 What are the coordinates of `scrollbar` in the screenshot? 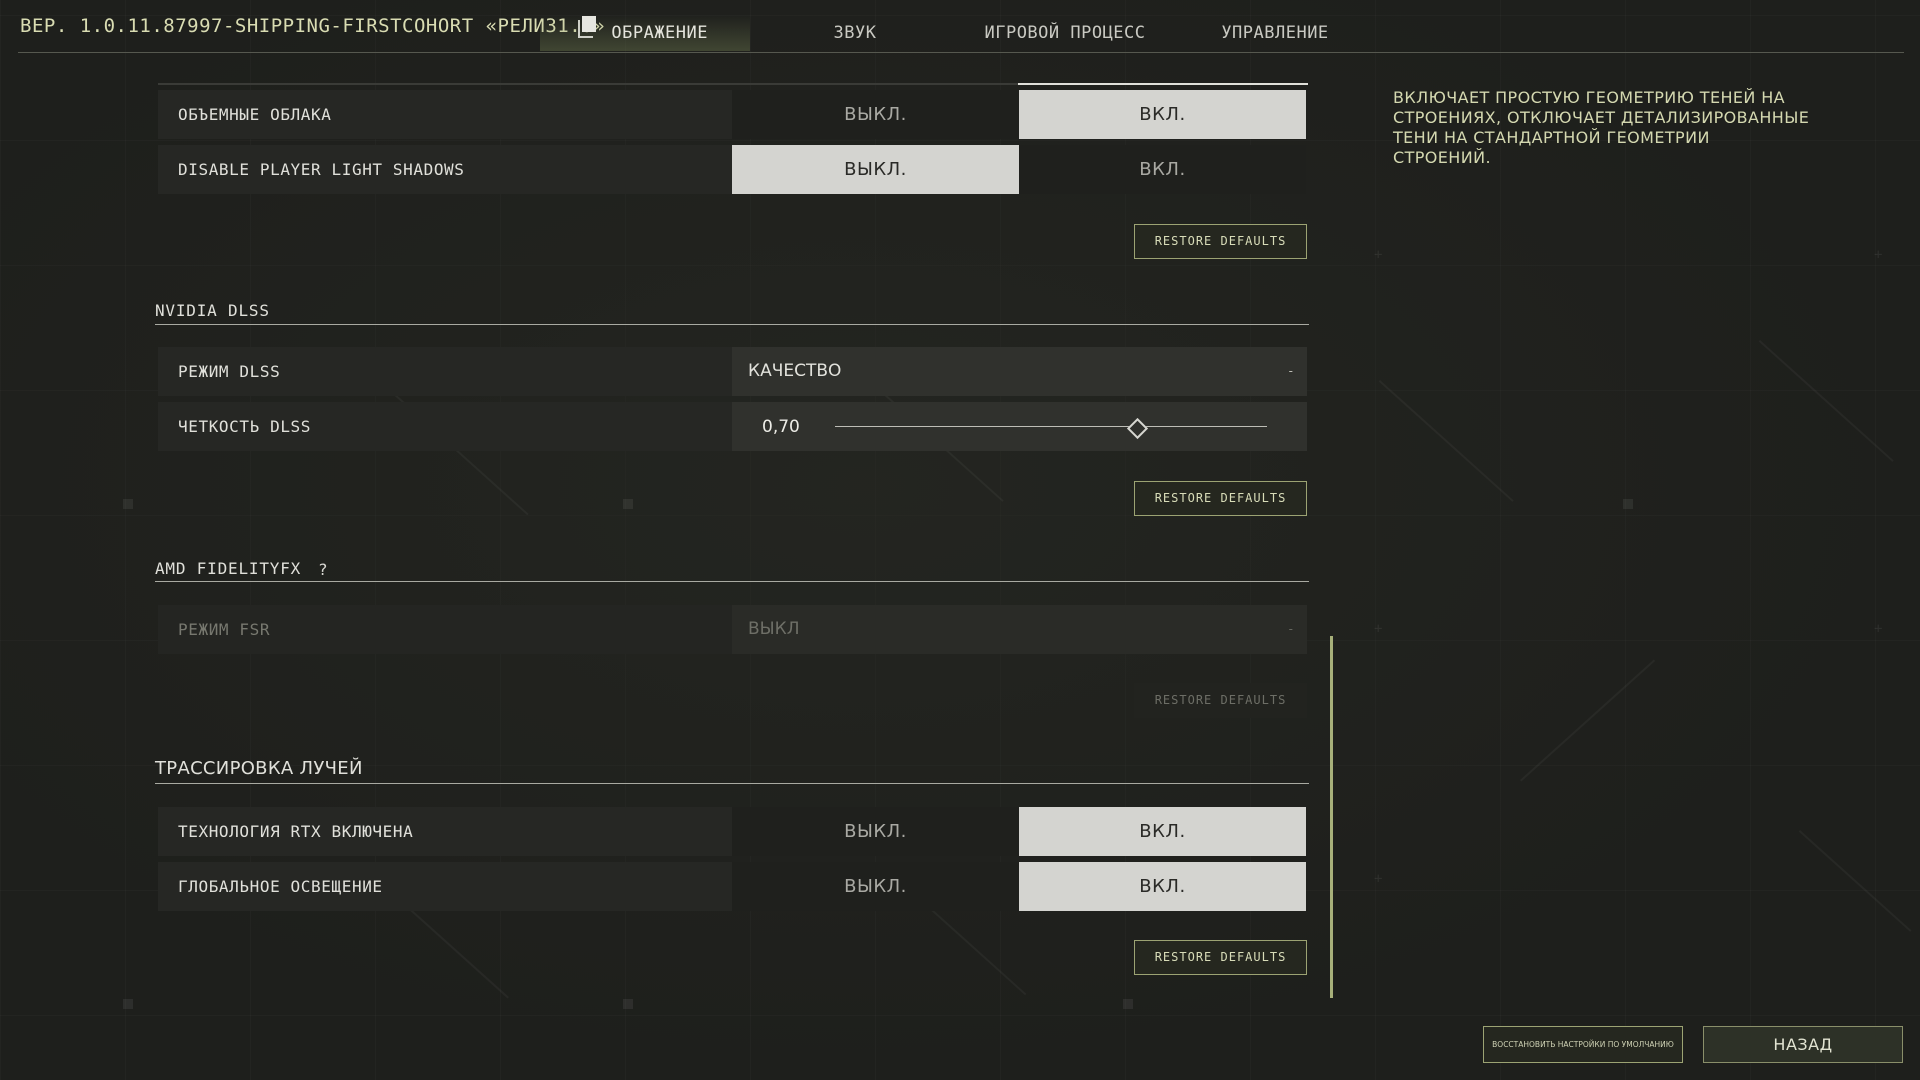 It's located at (1331, 817).